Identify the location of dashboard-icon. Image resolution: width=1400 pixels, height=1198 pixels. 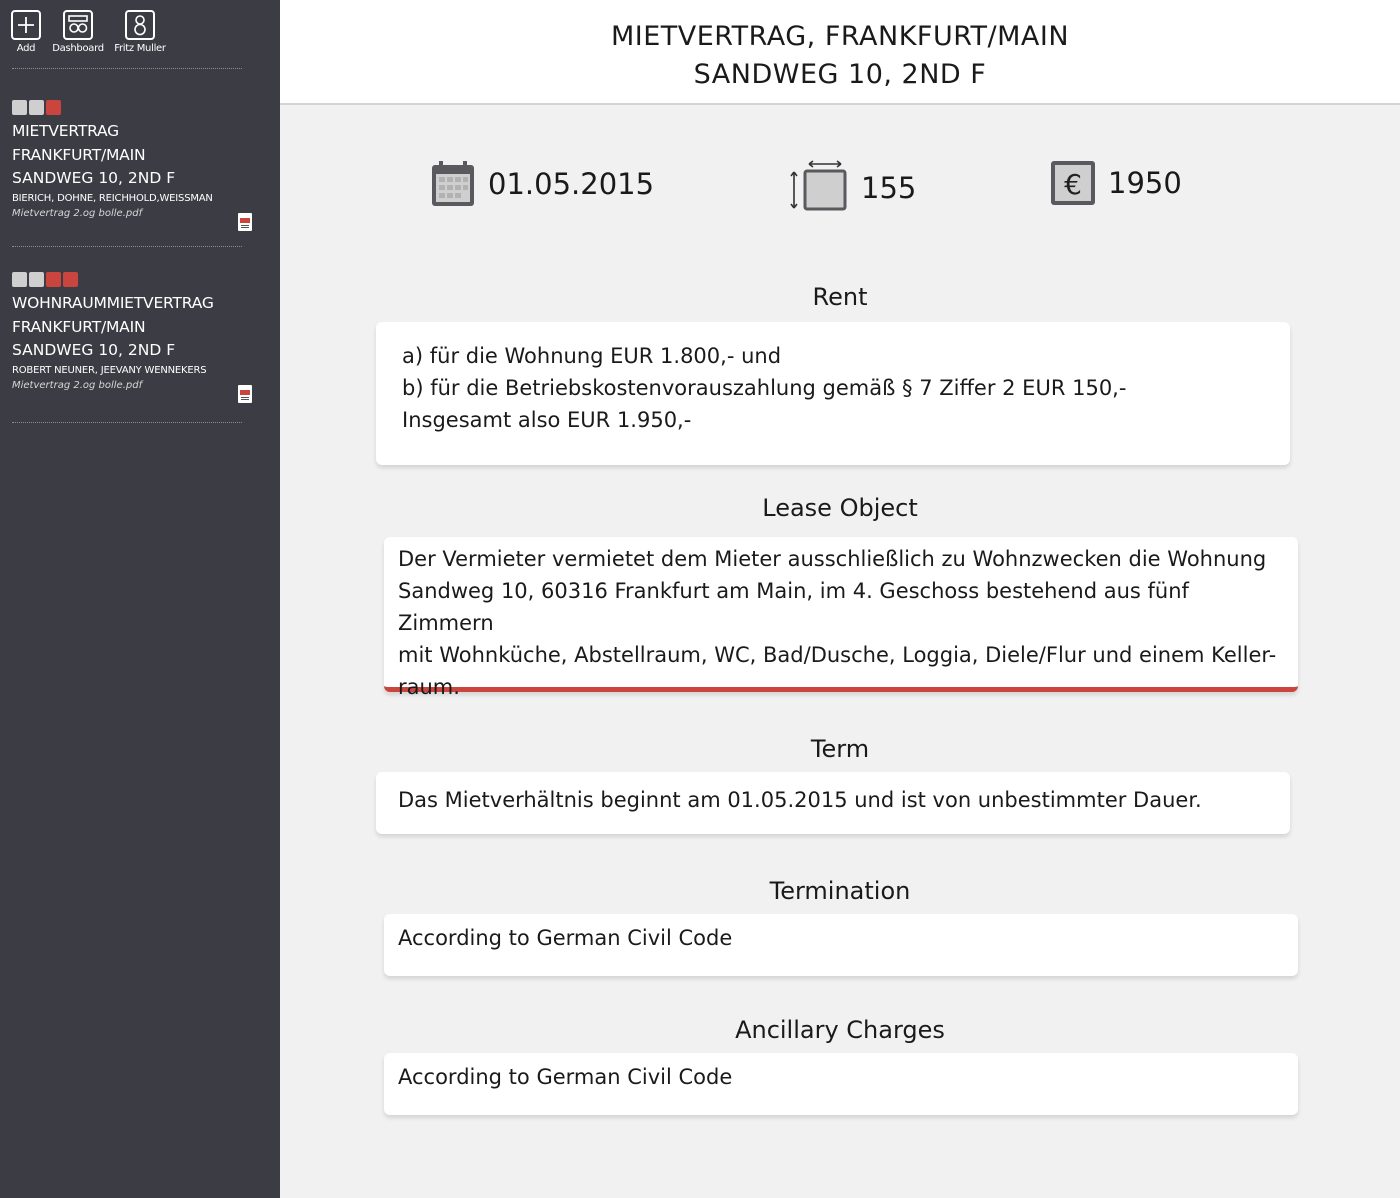
(78, 25).